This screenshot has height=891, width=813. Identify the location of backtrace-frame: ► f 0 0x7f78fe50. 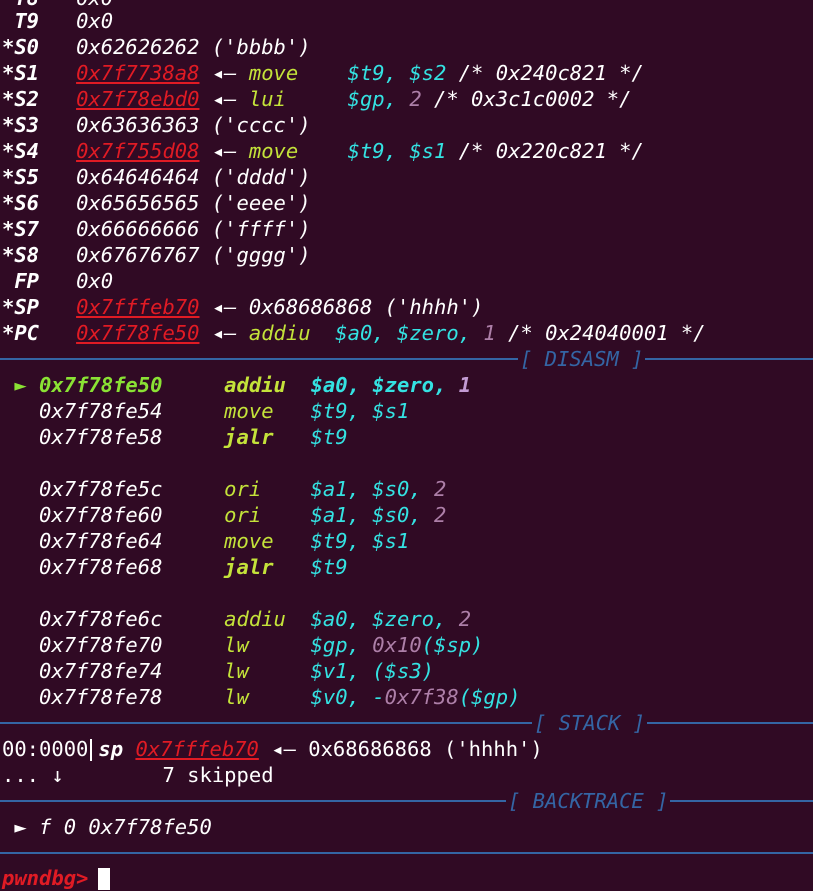
(106, 827).